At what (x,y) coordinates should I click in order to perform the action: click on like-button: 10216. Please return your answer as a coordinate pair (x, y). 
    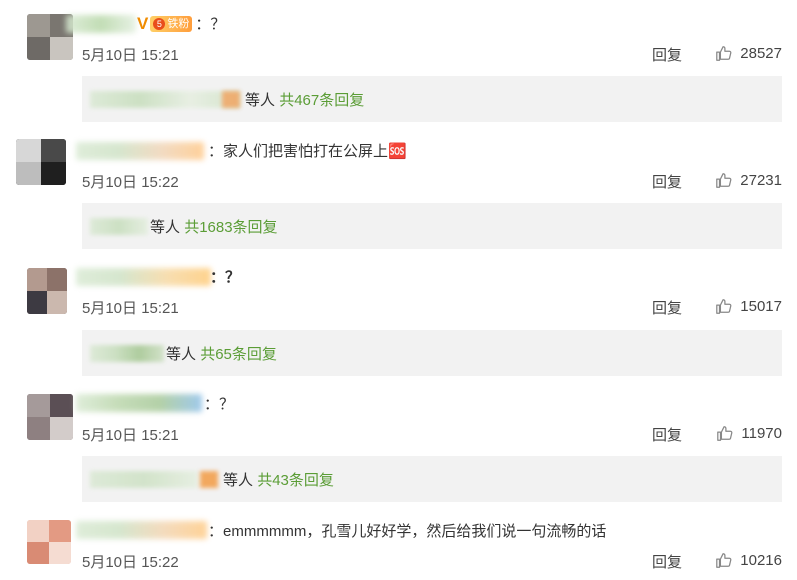
    Looking at the image, I should click on (748, 560).